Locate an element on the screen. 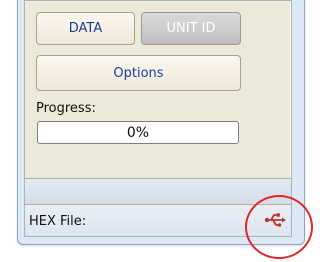 The width and height of the screenshot is (320, 262). data-button: DATA is located at coordinates (85, 28).